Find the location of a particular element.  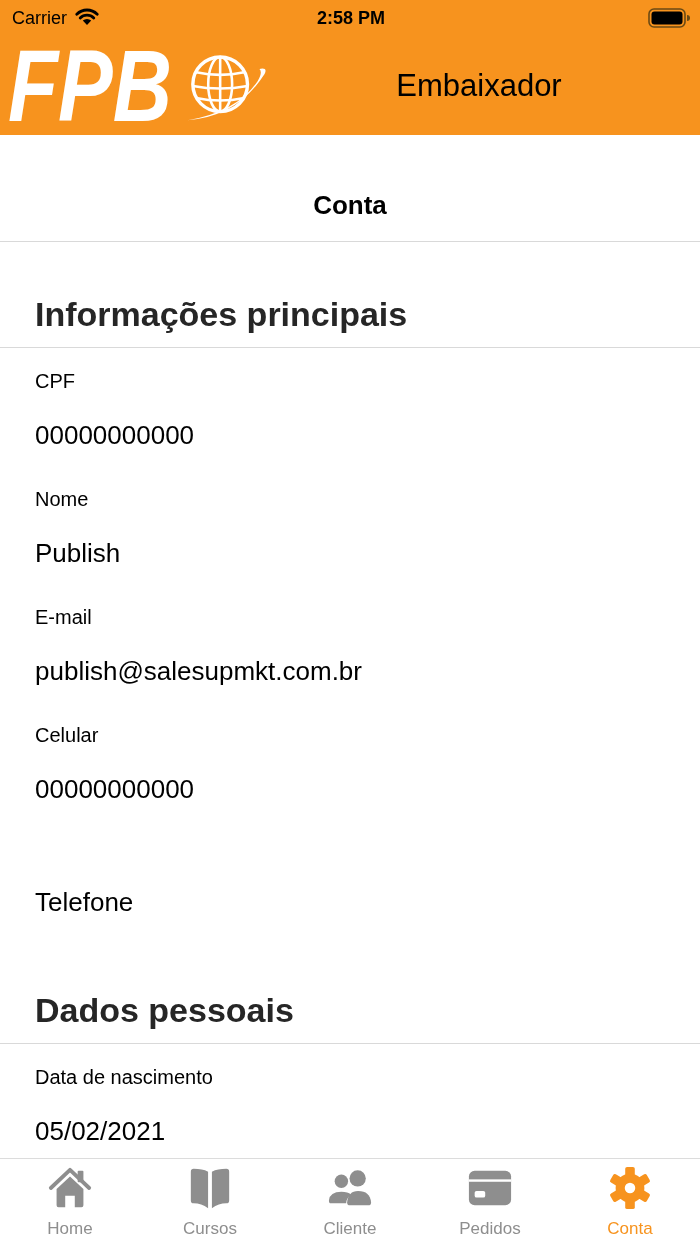

battery-icon is located at coordinates (669, 18).